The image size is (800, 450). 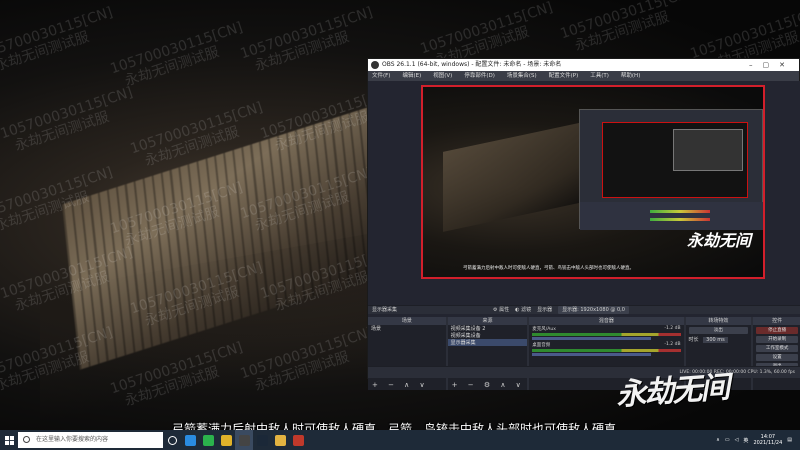 I want to click on obs-logo-icon, so click(x=375, y=65).